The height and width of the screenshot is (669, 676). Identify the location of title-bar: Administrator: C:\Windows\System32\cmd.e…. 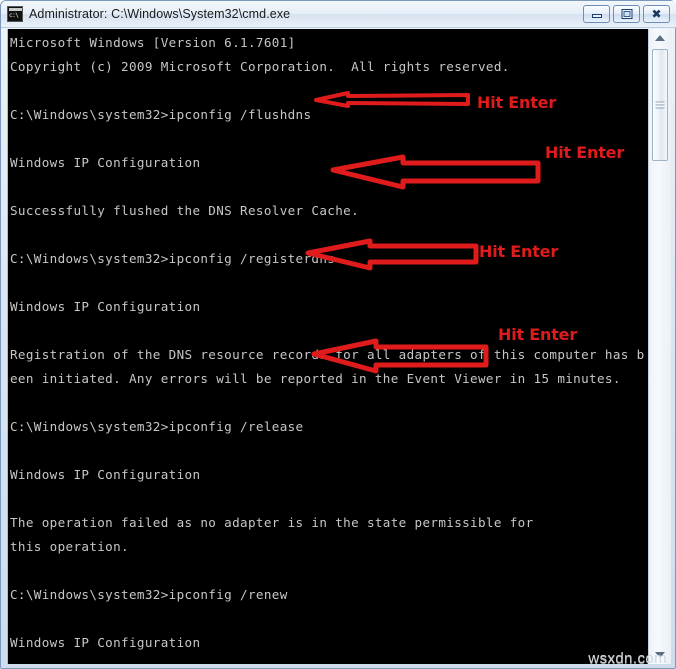
(338, 14).